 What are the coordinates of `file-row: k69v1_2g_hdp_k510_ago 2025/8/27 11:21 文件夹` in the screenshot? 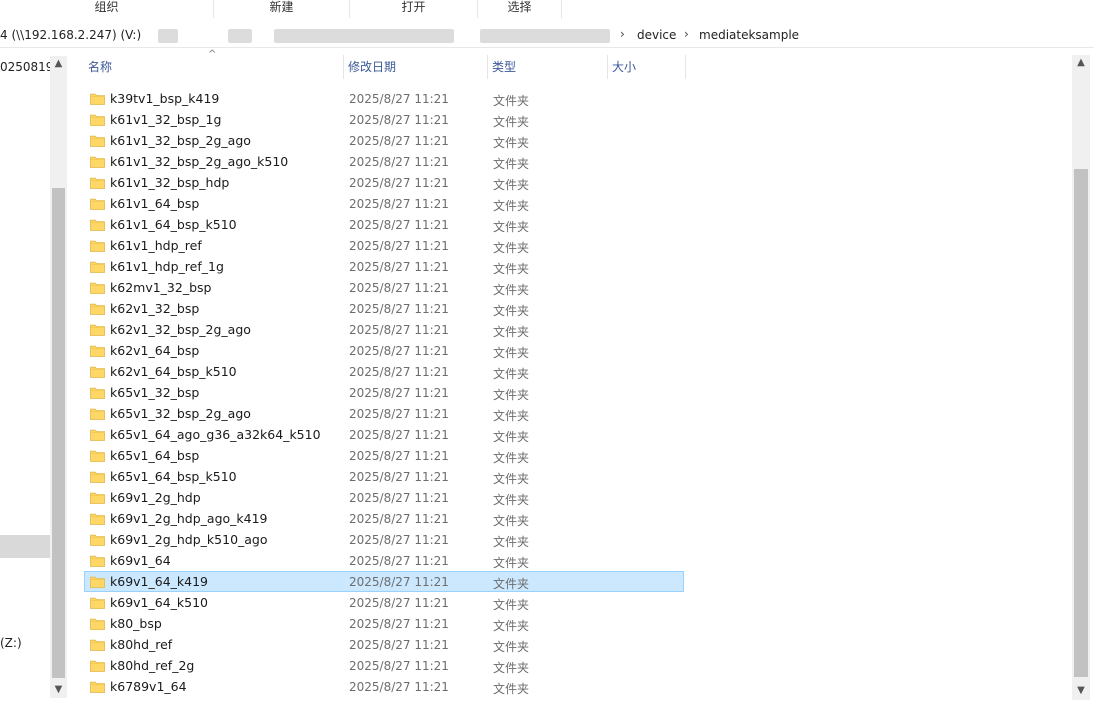 It's located at (384, 539).